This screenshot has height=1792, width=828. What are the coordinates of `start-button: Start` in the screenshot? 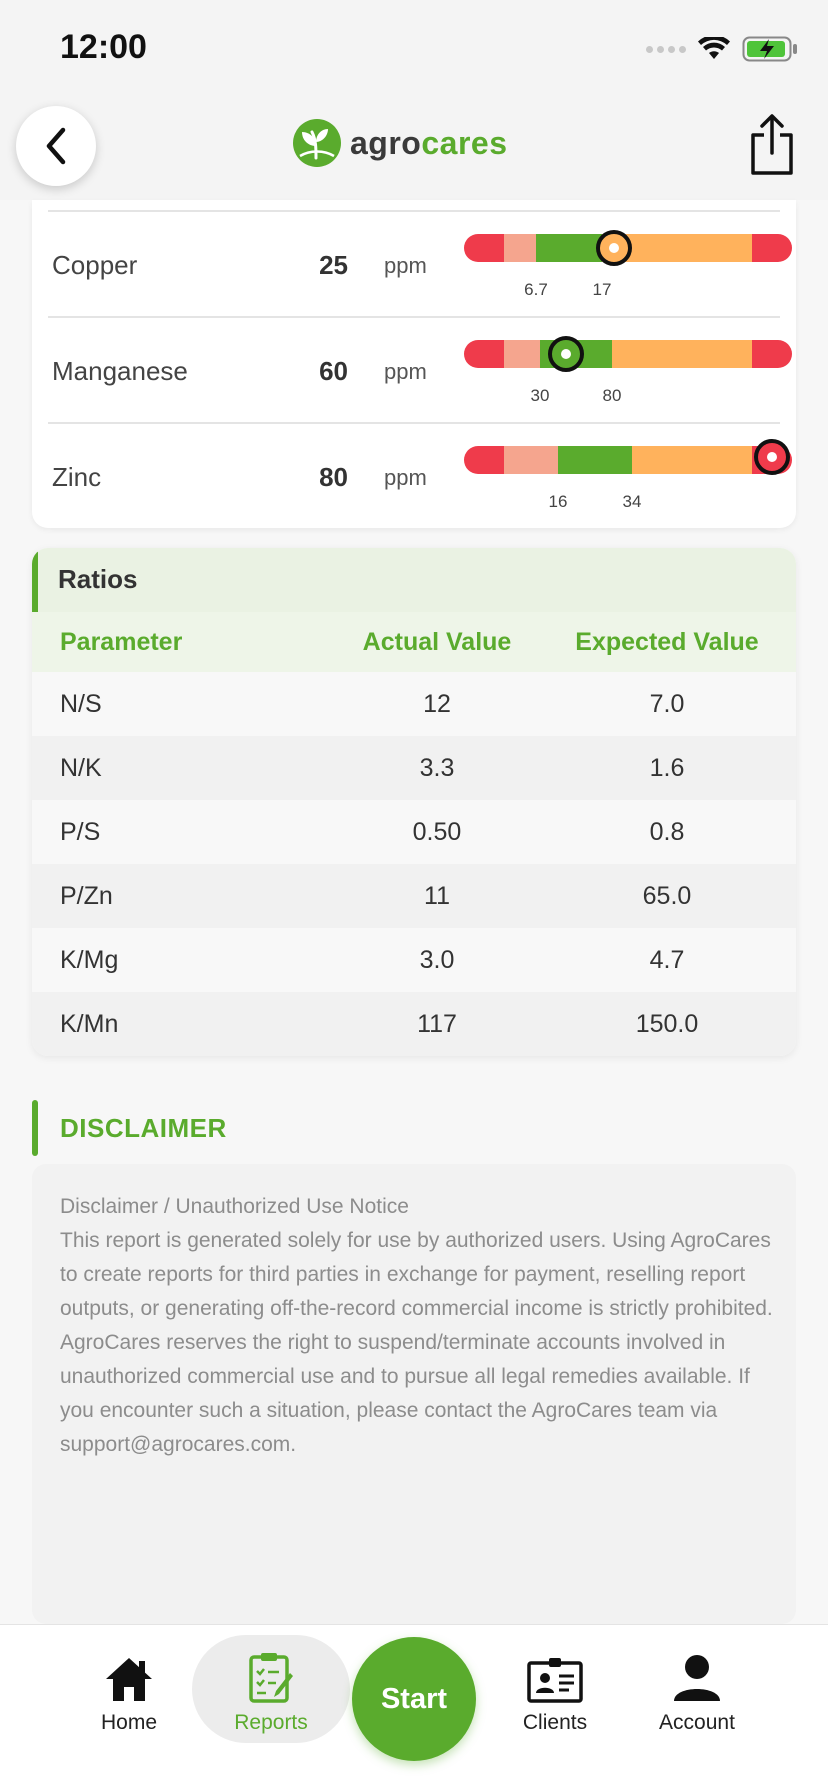 It's located at (414, 1699).